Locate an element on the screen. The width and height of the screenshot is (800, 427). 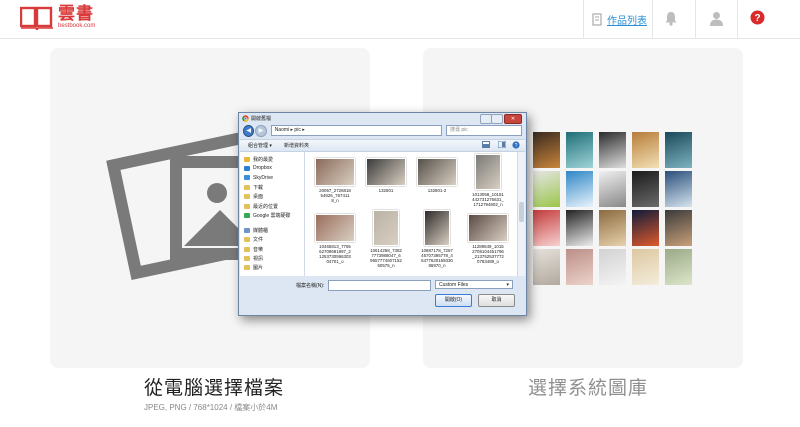
works-list-link: 作品列表 is located at coordinates (619, 19).